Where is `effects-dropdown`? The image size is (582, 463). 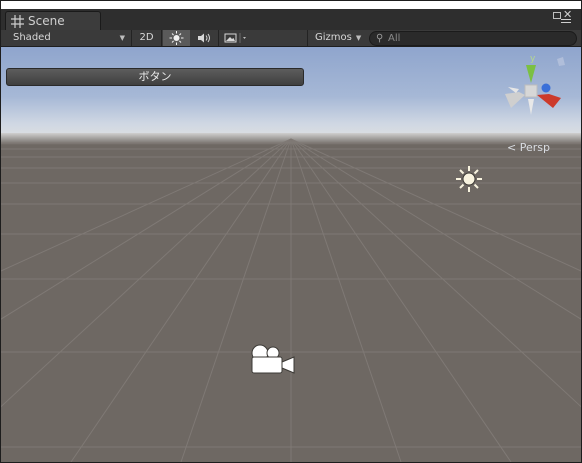 effects-dropdown is located at coordinates (236, 38).